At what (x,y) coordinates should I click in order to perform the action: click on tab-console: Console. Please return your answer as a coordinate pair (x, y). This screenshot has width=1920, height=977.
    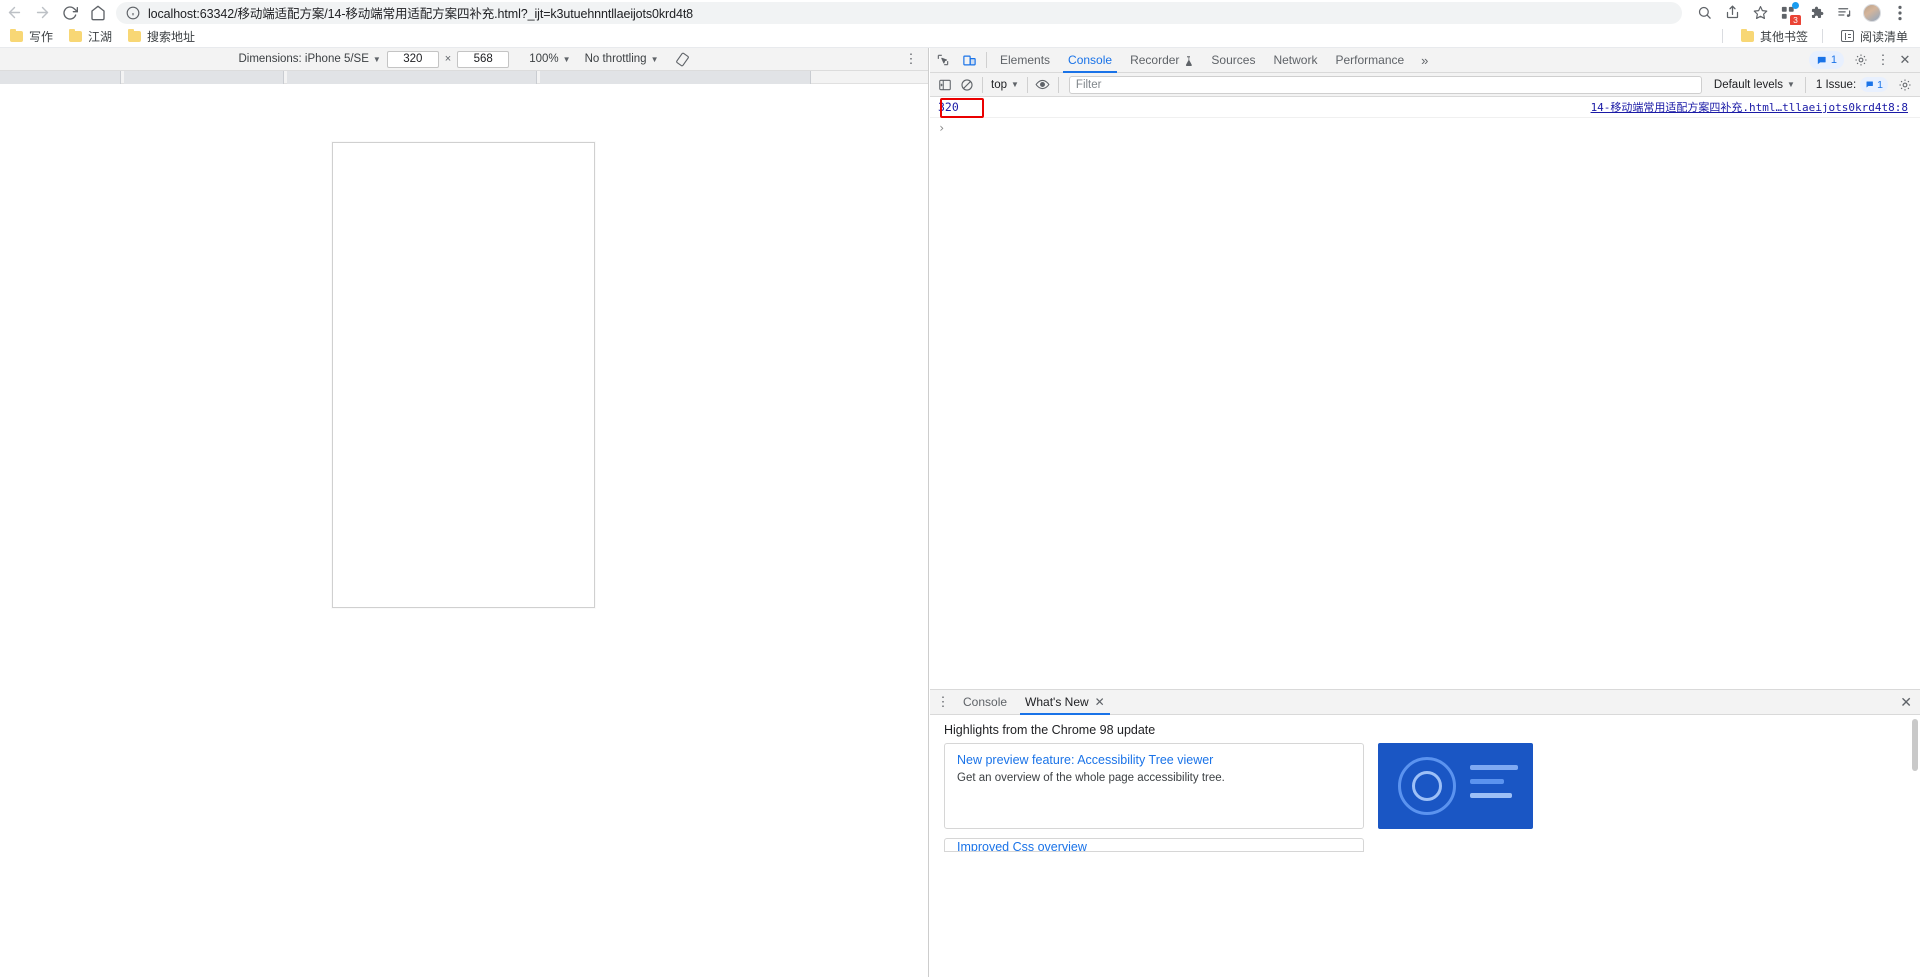
    Looking at the image, I should click on (1090, 60).